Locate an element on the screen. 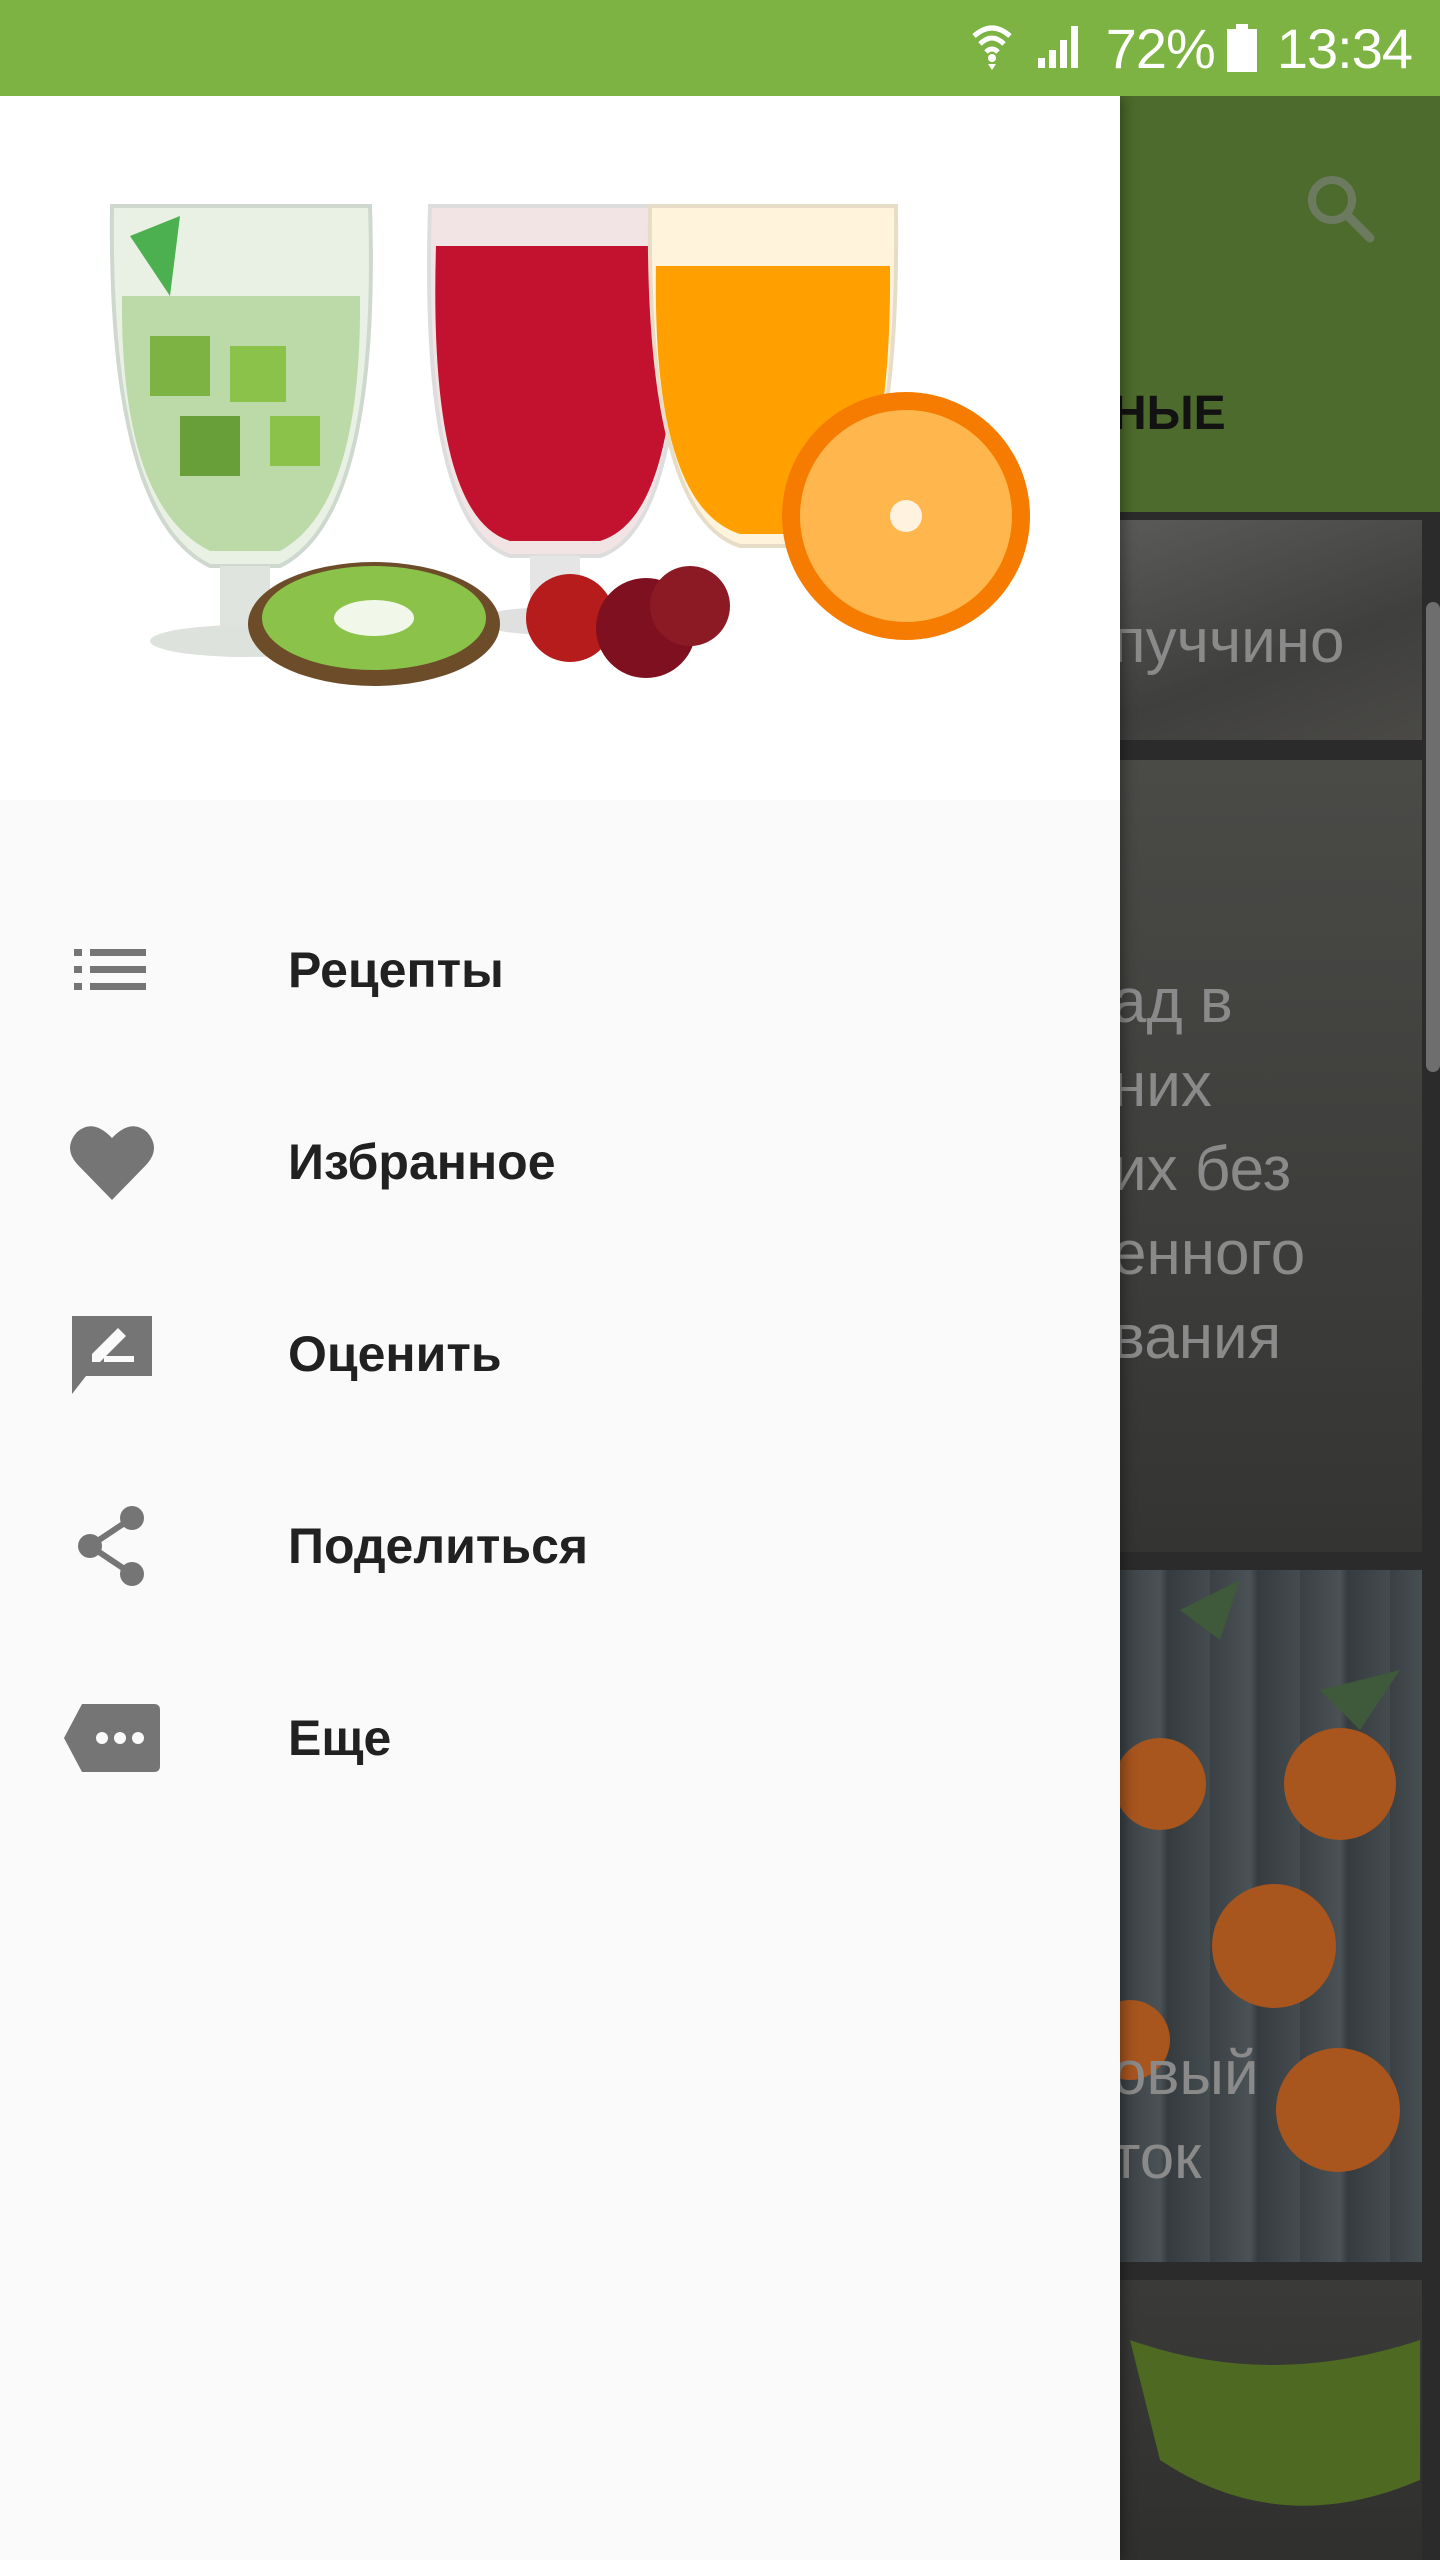 The image size is (1440, 2560). card-title-line: их без is located at coordinates (1206, 1169).